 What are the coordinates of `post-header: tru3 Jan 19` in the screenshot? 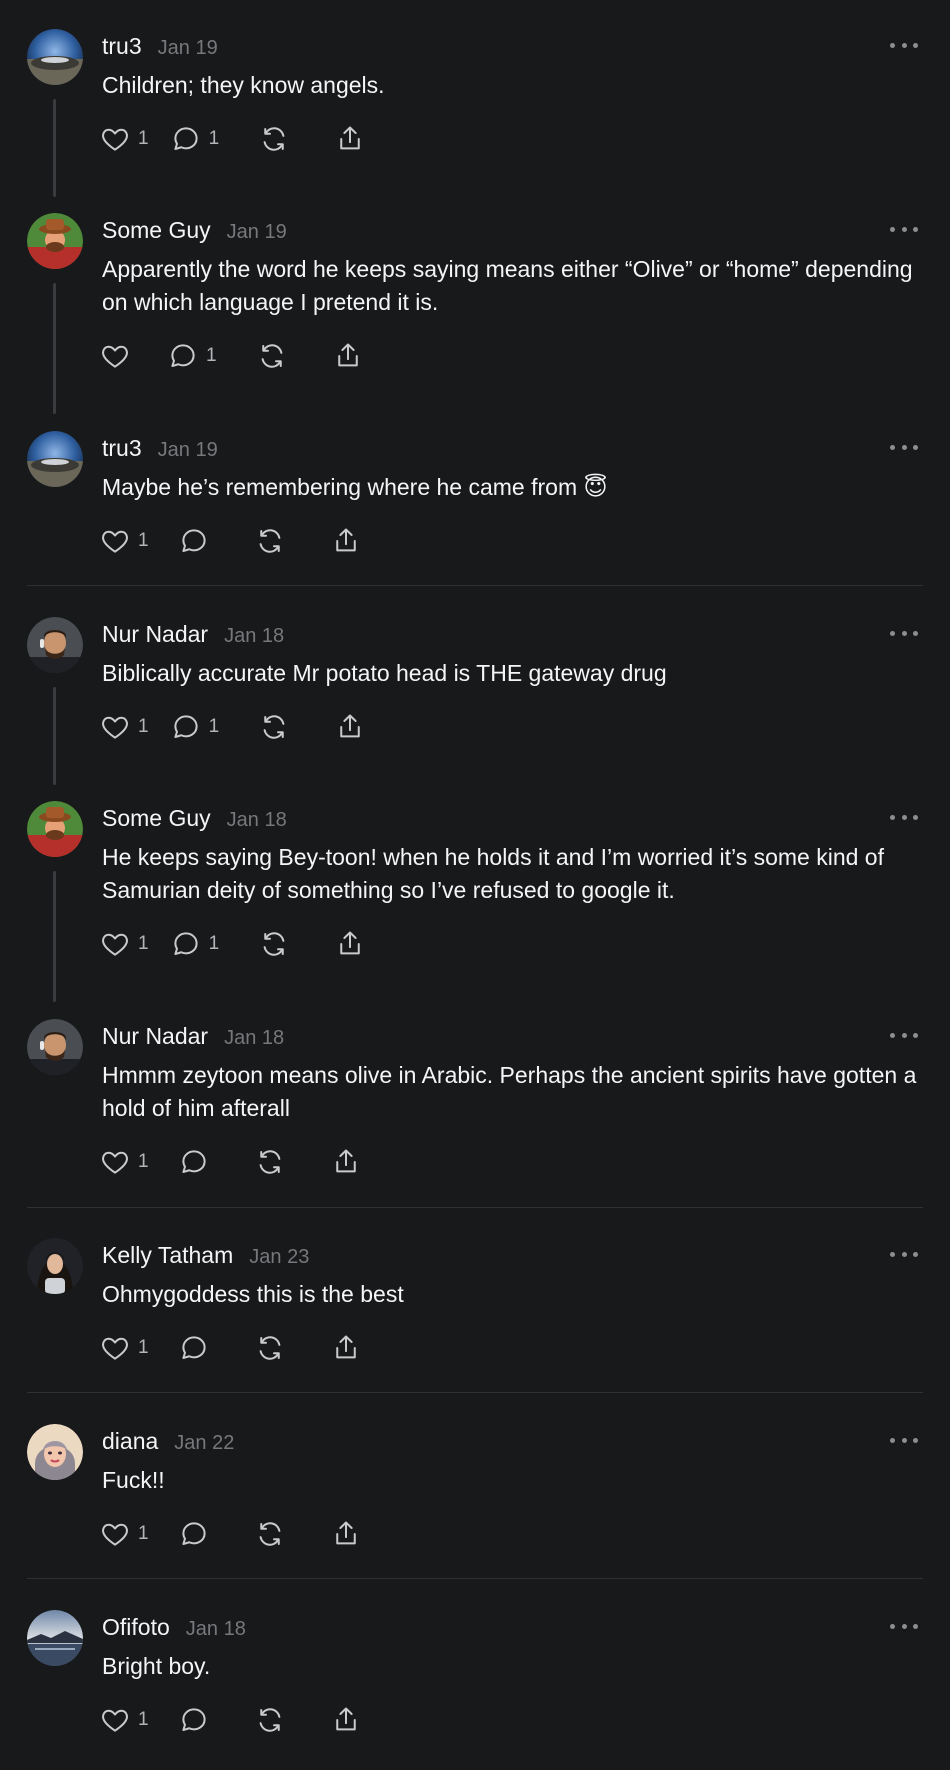 It's located at (160, 47).